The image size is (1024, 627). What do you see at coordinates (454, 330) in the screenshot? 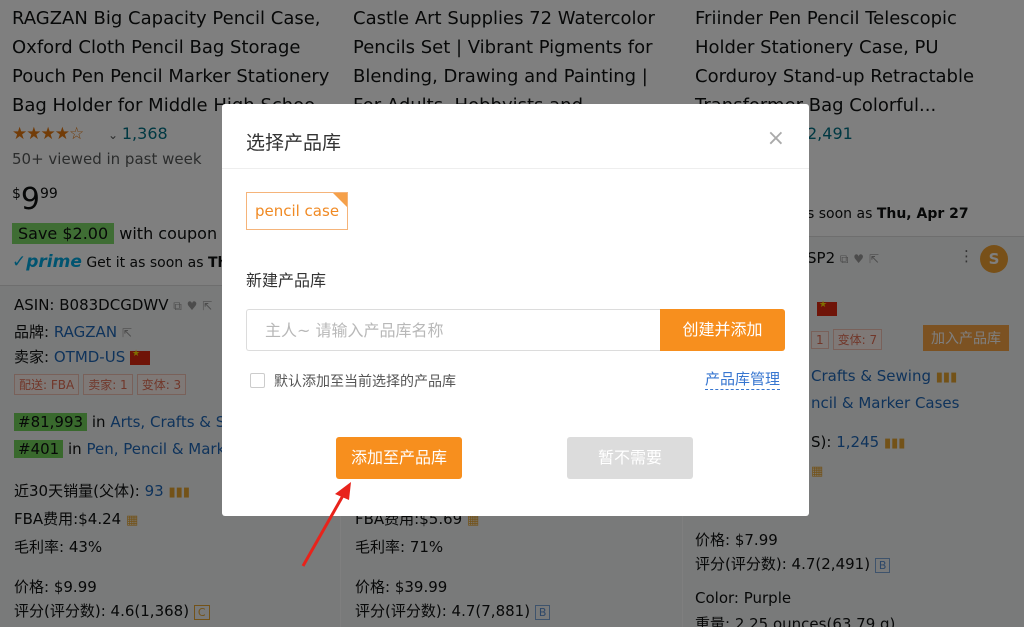
I see `library-name-input` at bounding box center [454, 330].